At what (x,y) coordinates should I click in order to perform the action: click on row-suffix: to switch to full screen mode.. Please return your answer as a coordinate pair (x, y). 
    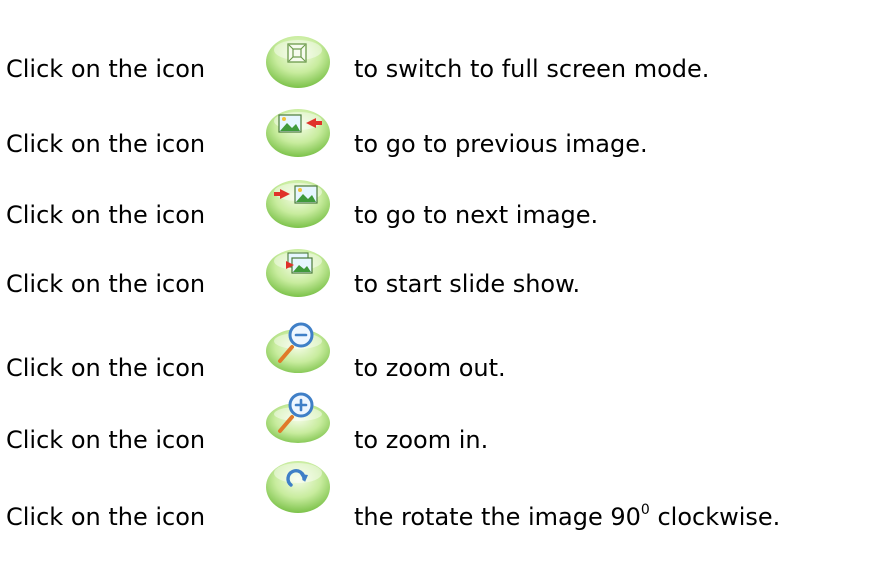
    Looking at the image, I should click on (532, 69).